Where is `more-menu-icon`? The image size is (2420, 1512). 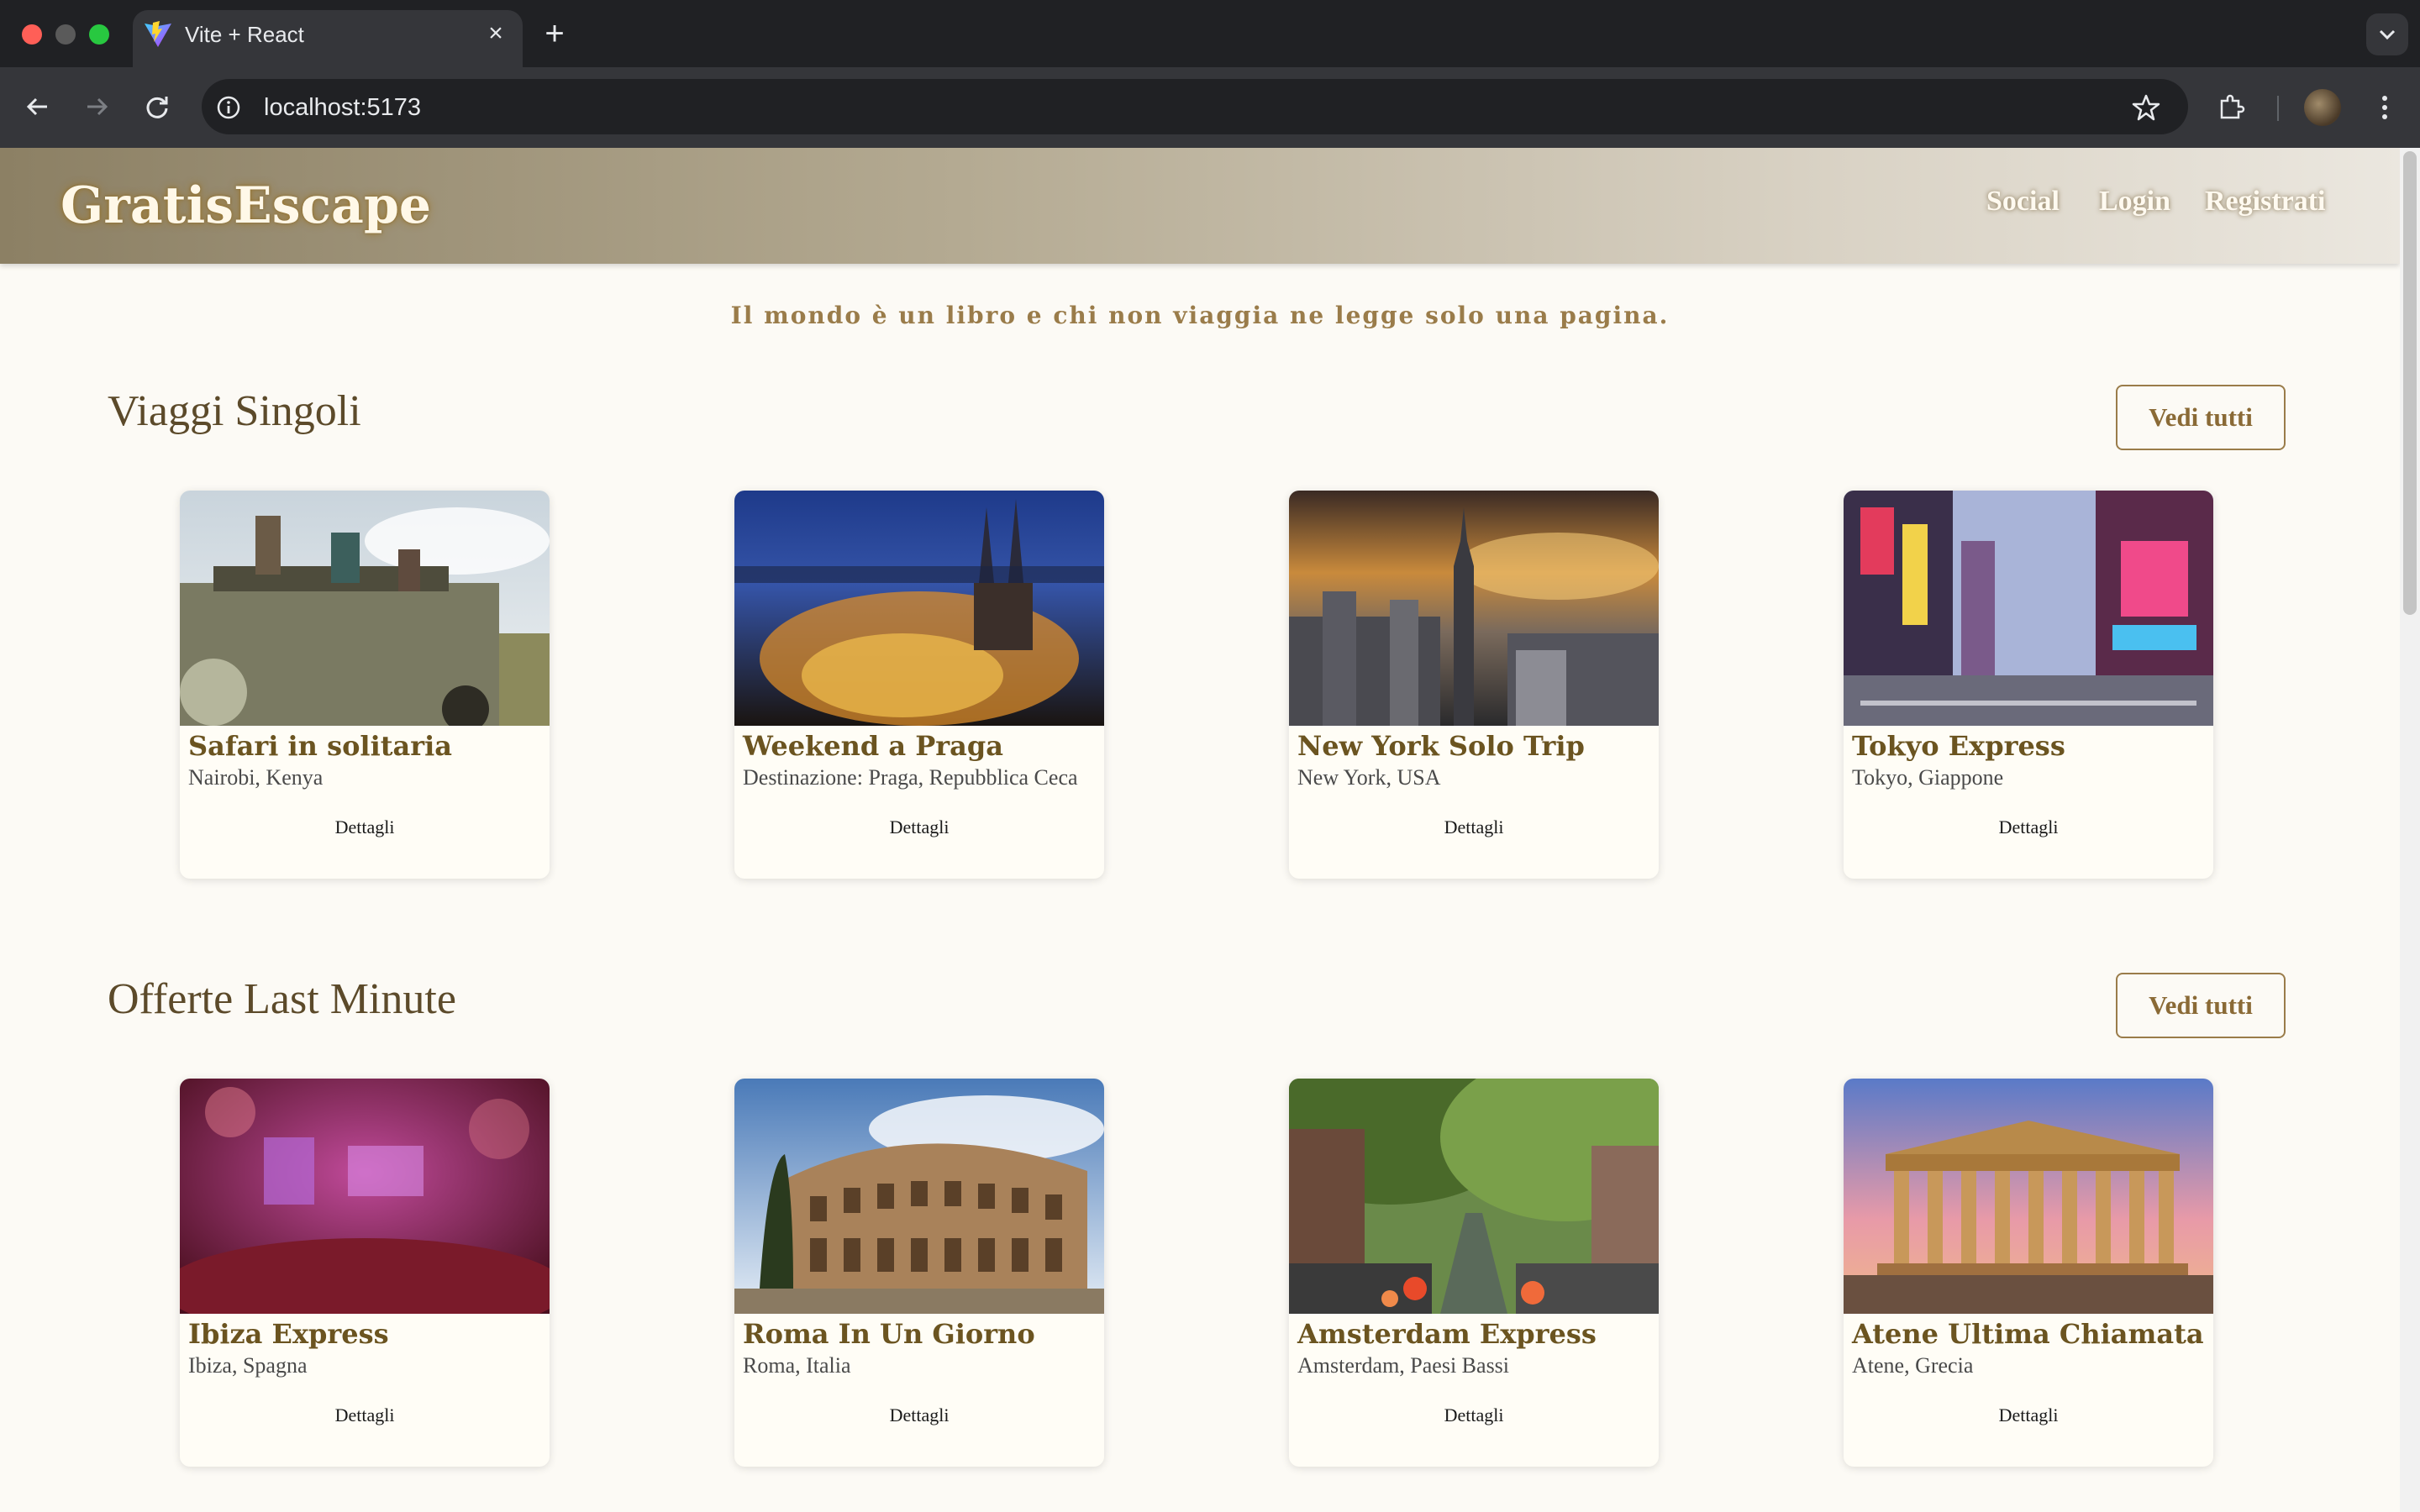
more-menu-icon is located at coordinates (2385, 107).